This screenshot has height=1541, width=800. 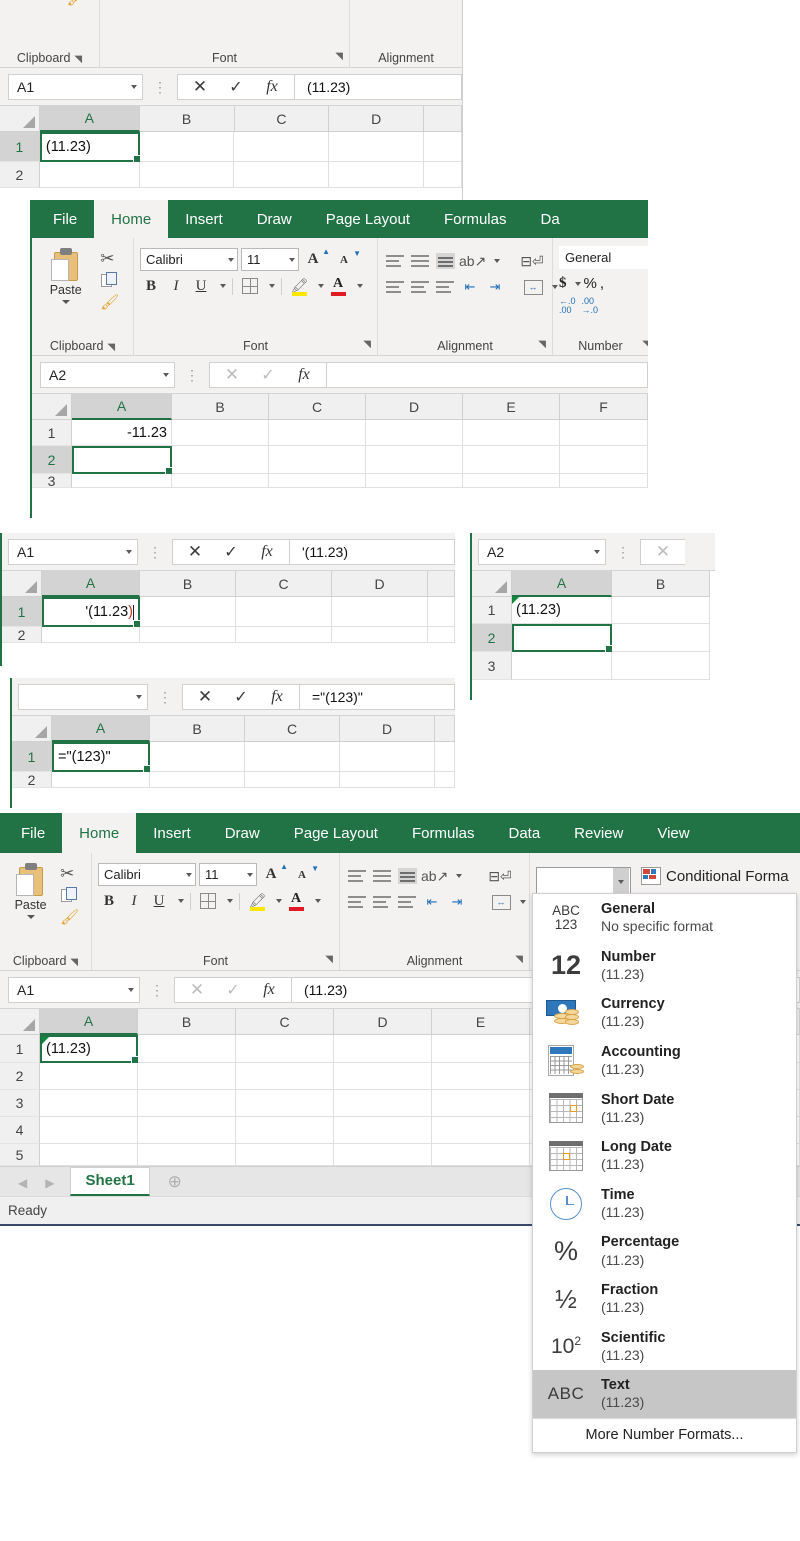 What do you see at coordinates (282, 175) in the screenshot?
I see `cell-C2` at bounding box center [282, 175].